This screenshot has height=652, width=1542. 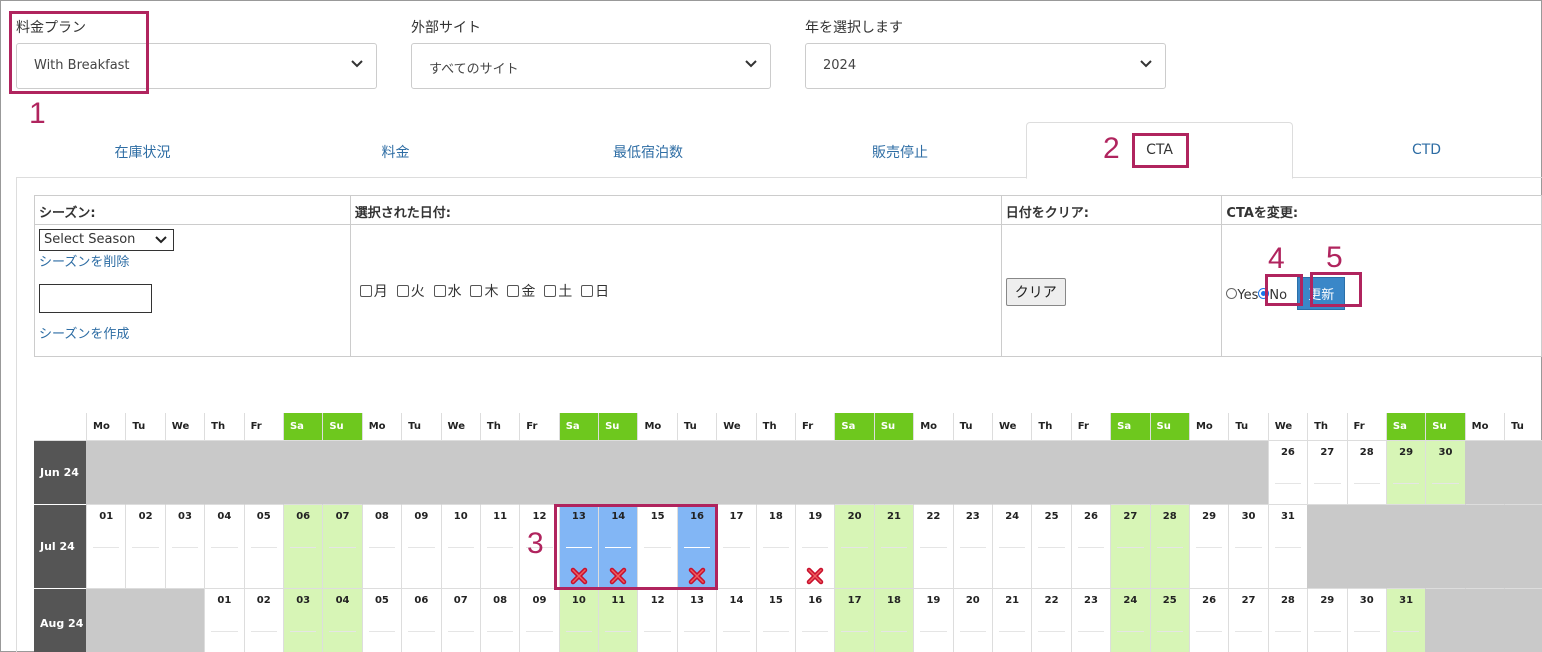 What do you see at coordinates (1035, 292) in the screenshot?
I see `clear-button: クリア` at bounding box center [1035, 292].